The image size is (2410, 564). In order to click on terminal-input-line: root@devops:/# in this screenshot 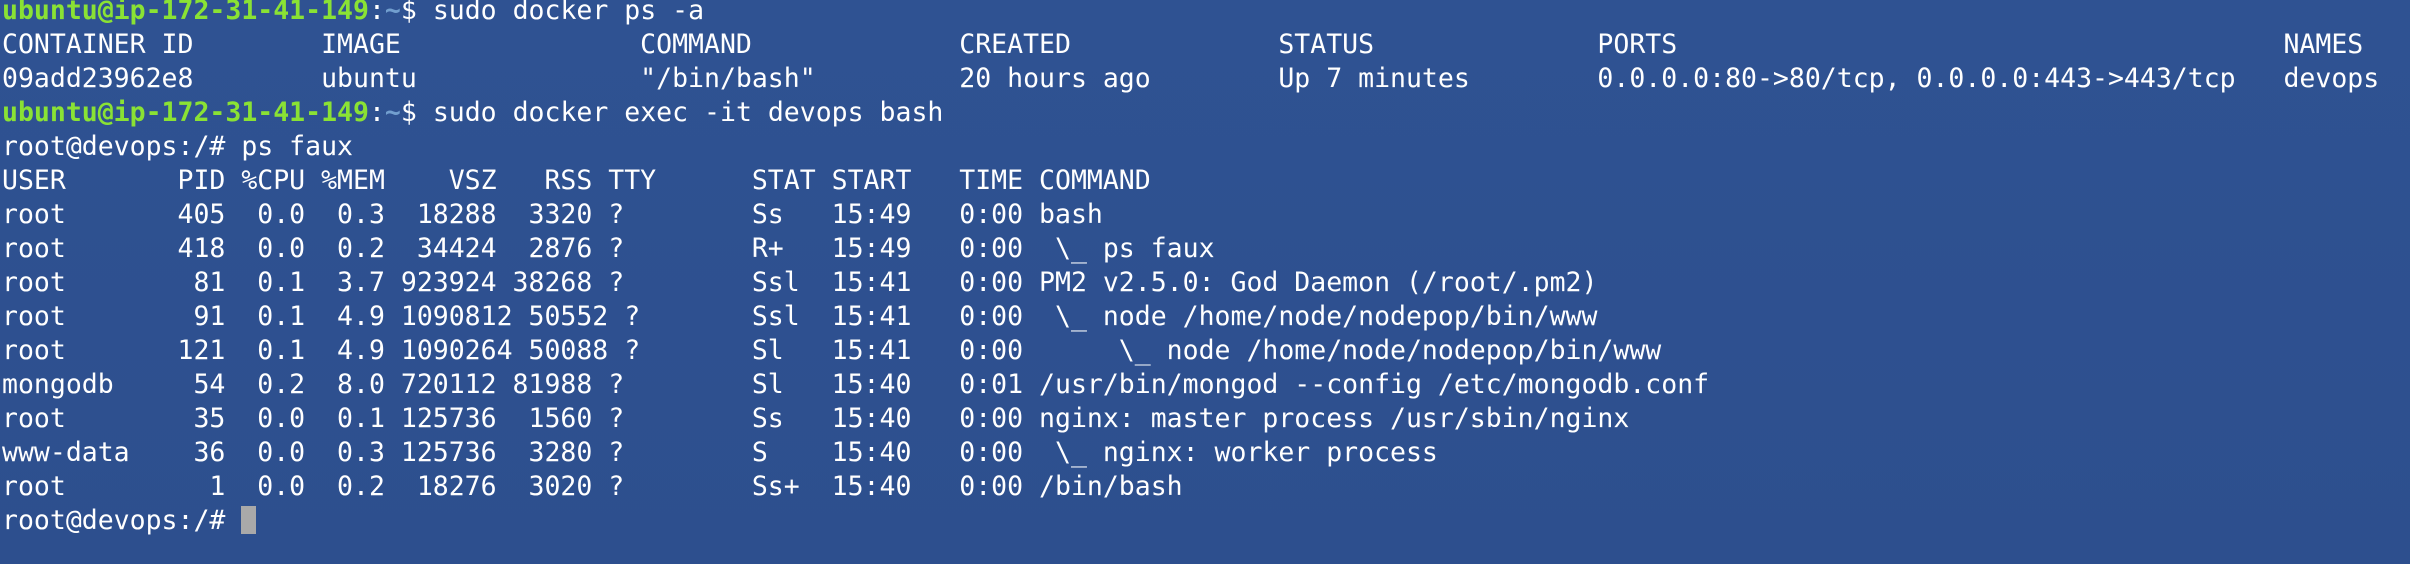, I will do `click(1190, 521)`.